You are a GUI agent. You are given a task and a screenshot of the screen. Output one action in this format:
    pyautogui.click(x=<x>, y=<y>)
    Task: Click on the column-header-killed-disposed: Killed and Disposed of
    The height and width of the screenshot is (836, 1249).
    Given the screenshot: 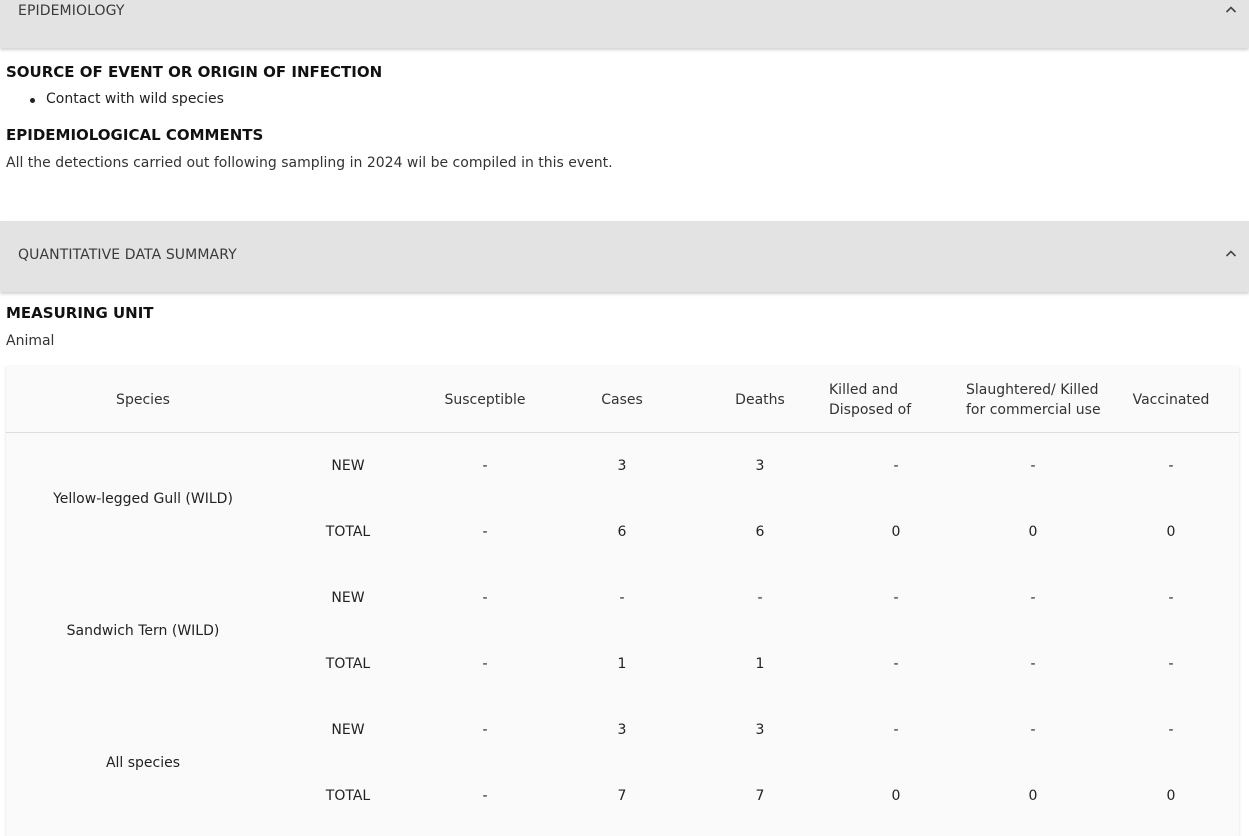 What is the action you would take?
    pyautogui.click(x=870, y=400)
    